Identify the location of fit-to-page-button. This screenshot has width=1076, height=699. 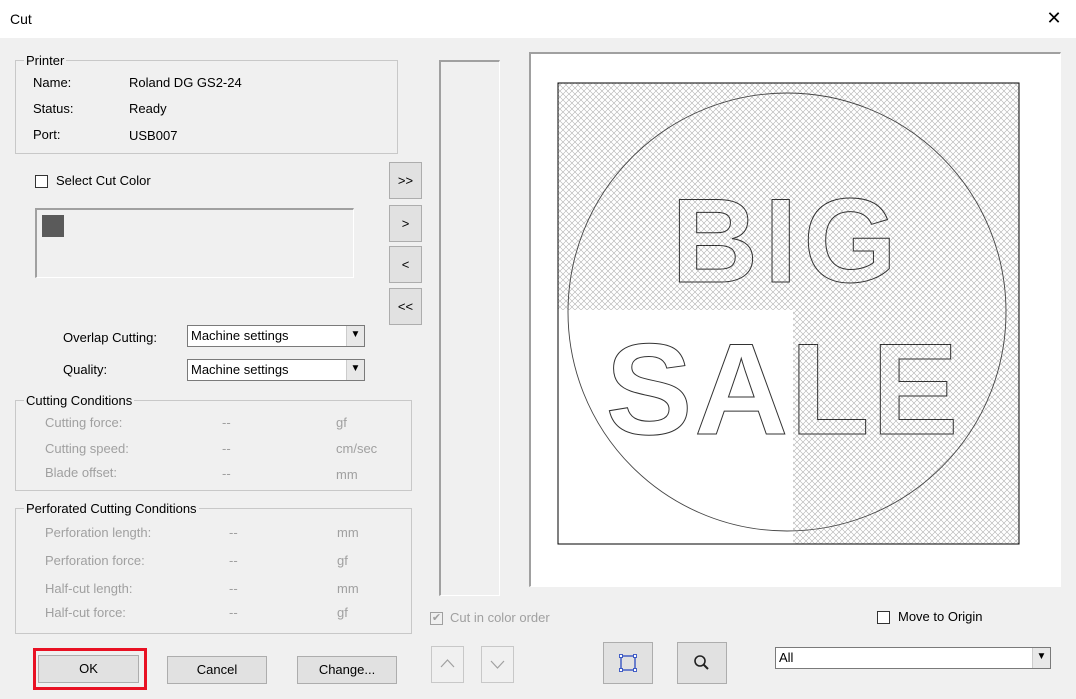
(628, 663).